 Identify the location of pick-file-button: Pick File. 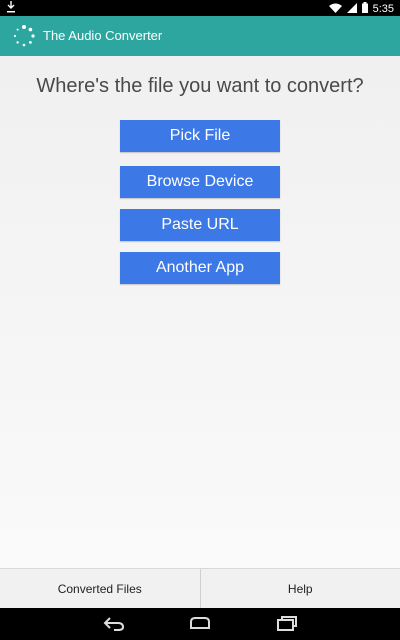
(200, 136).